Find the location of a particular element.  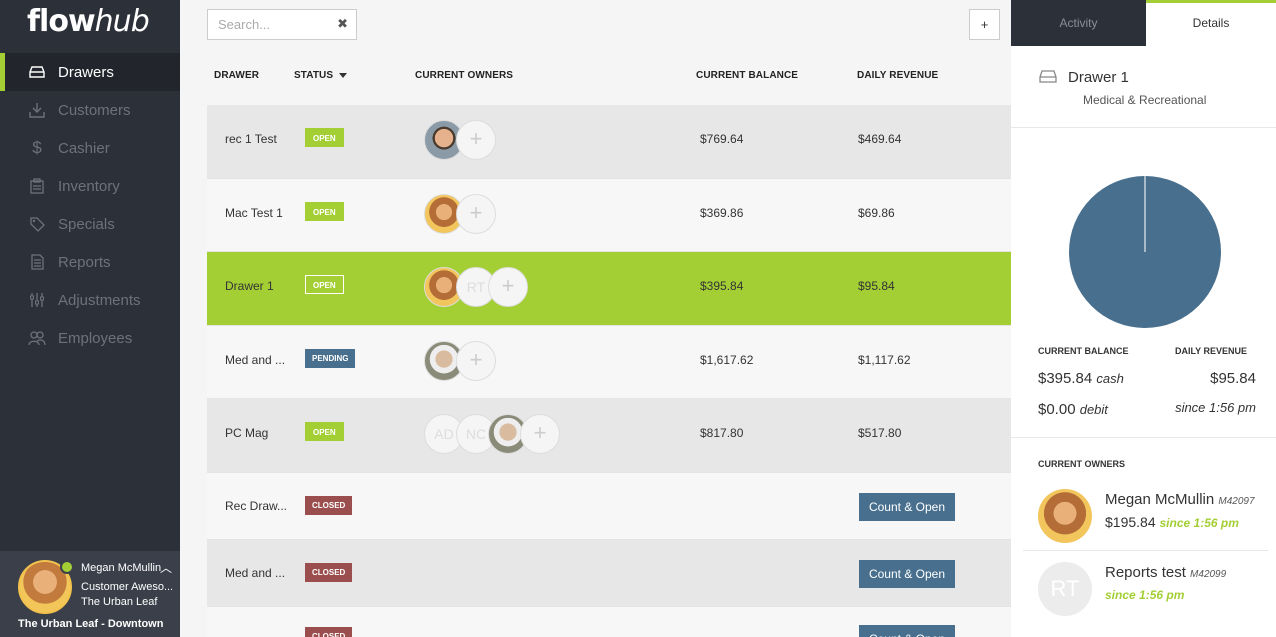

flowhub-logo: flowhub is located at coordinates (88, 21).